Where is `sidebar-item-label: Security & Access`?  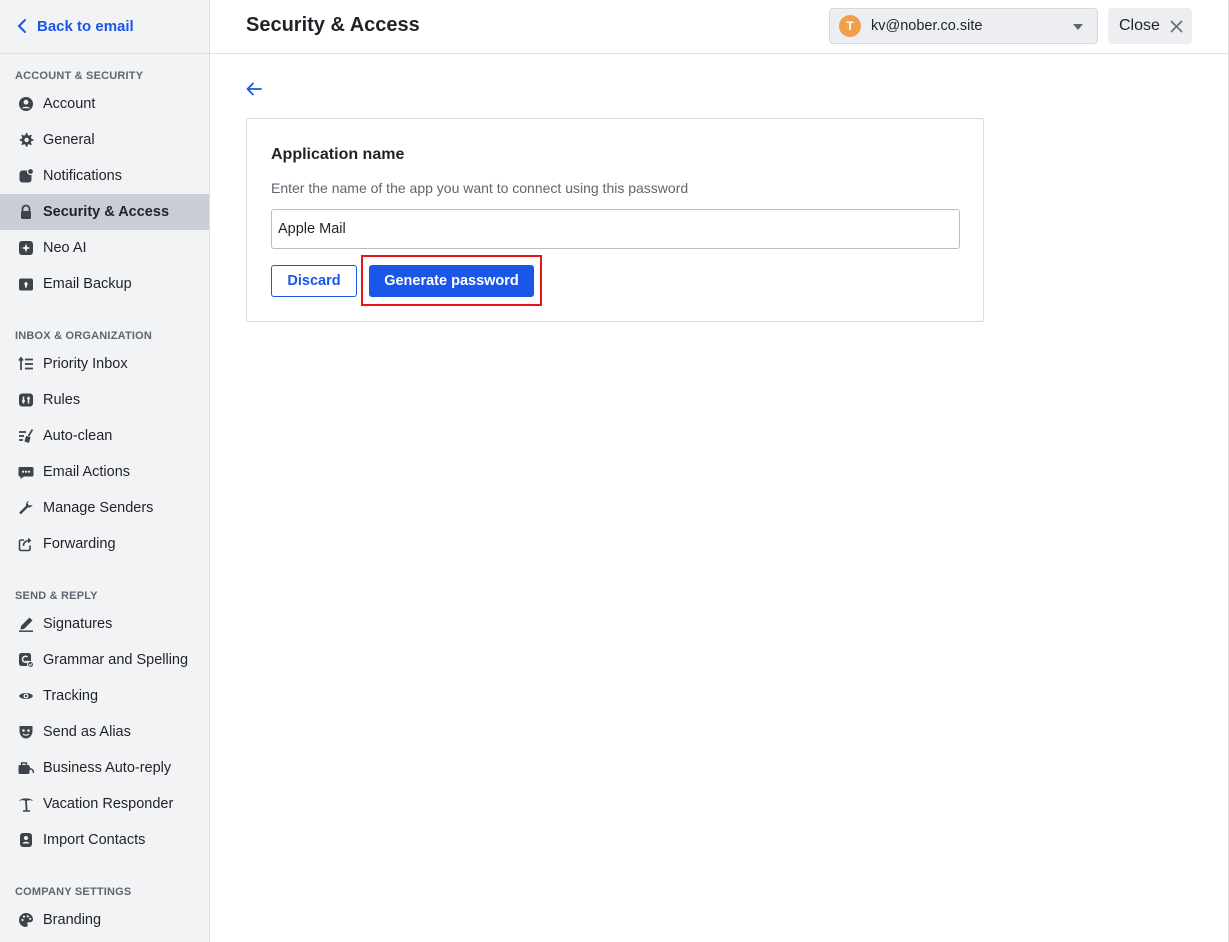 sidebar-item-label: Security & Access is located at coordinates (106, 212).